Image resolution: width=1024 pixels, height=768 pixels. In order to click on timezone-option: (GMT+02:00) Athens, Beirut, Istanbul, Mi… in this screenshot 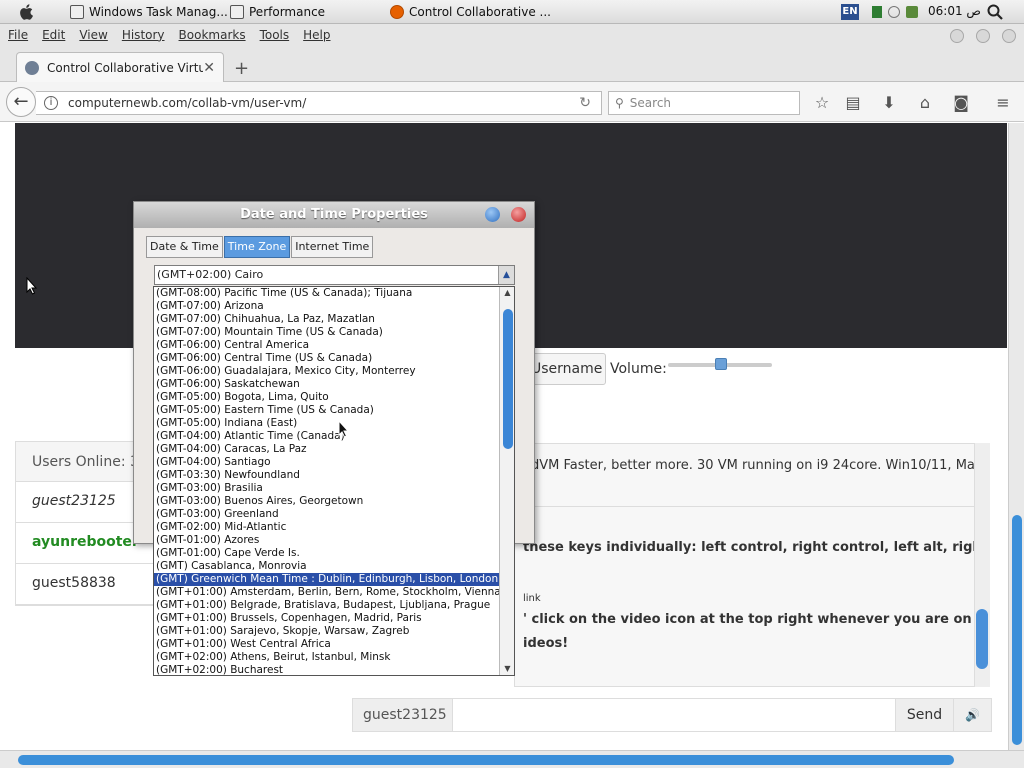, I will do `click(334, 657)`.